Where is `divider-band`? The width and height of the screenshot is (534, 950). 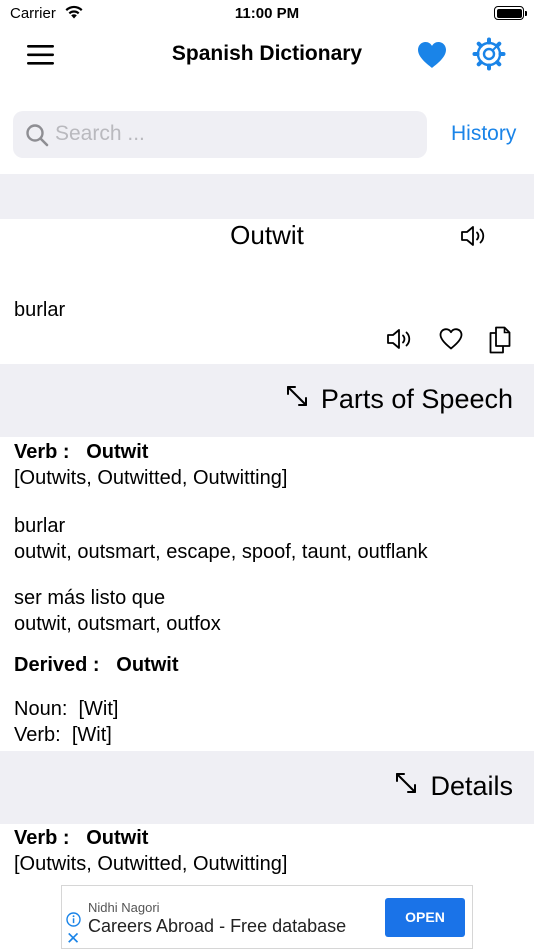 divider-band is located at coordinates (267, 196).